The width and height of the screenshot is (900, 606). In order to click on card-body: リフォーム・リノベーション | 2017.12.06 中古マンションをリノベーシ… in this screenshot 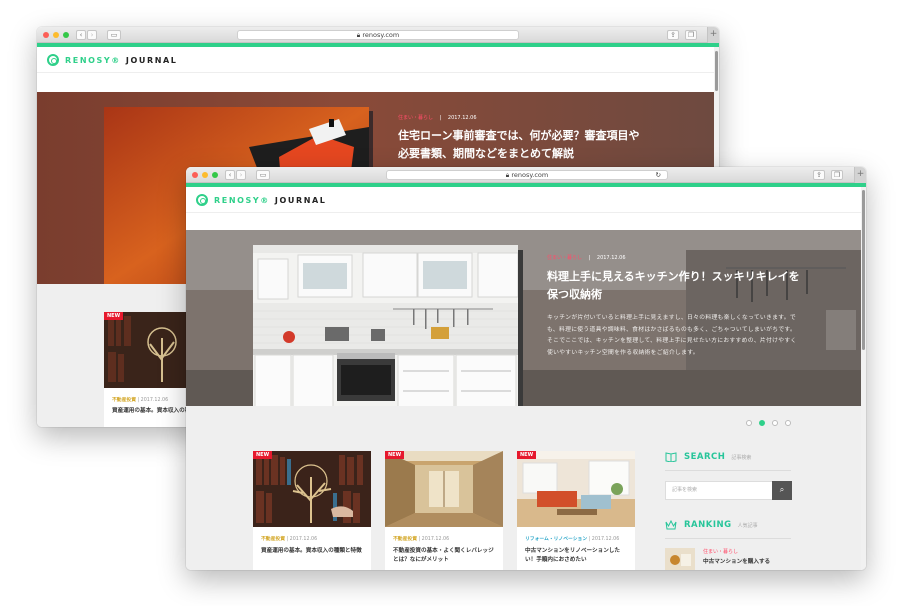, I will do `click(576, 548)`.